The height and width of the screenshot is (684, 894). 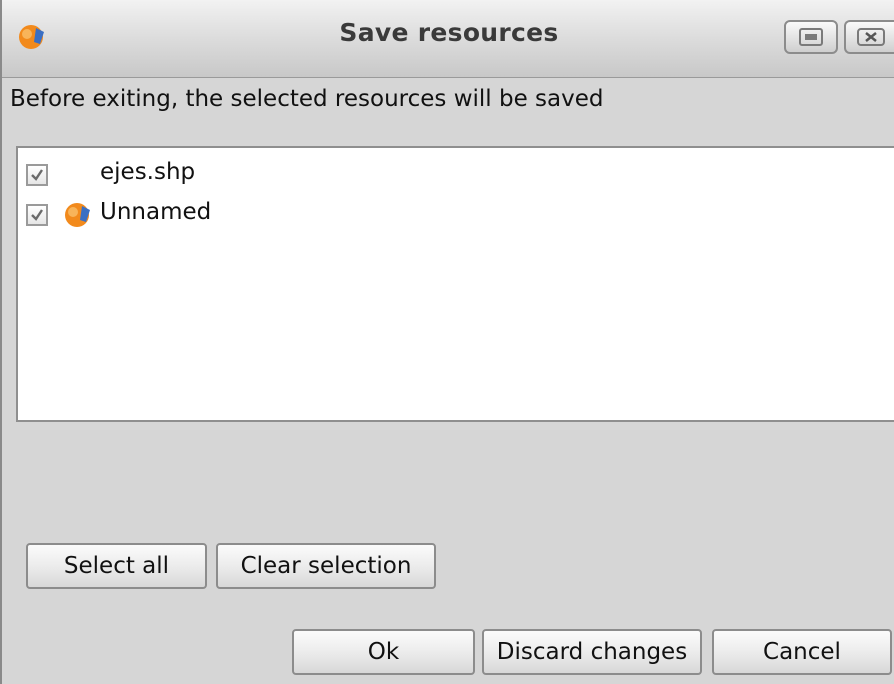 What do you see at coordinates (456, 174) in the screenshot?
I see `list-item: ejes.shp` at bounding box center [456, 174].